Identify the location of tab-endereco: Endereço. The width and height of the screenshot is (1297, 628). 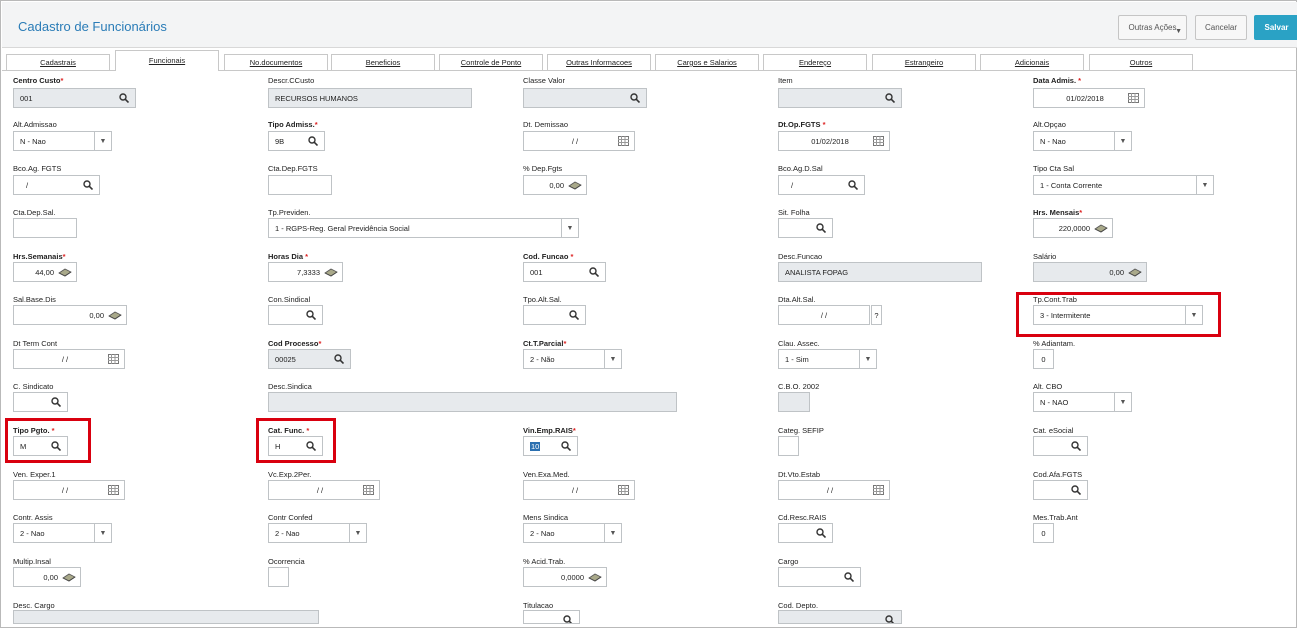
(815, 62).